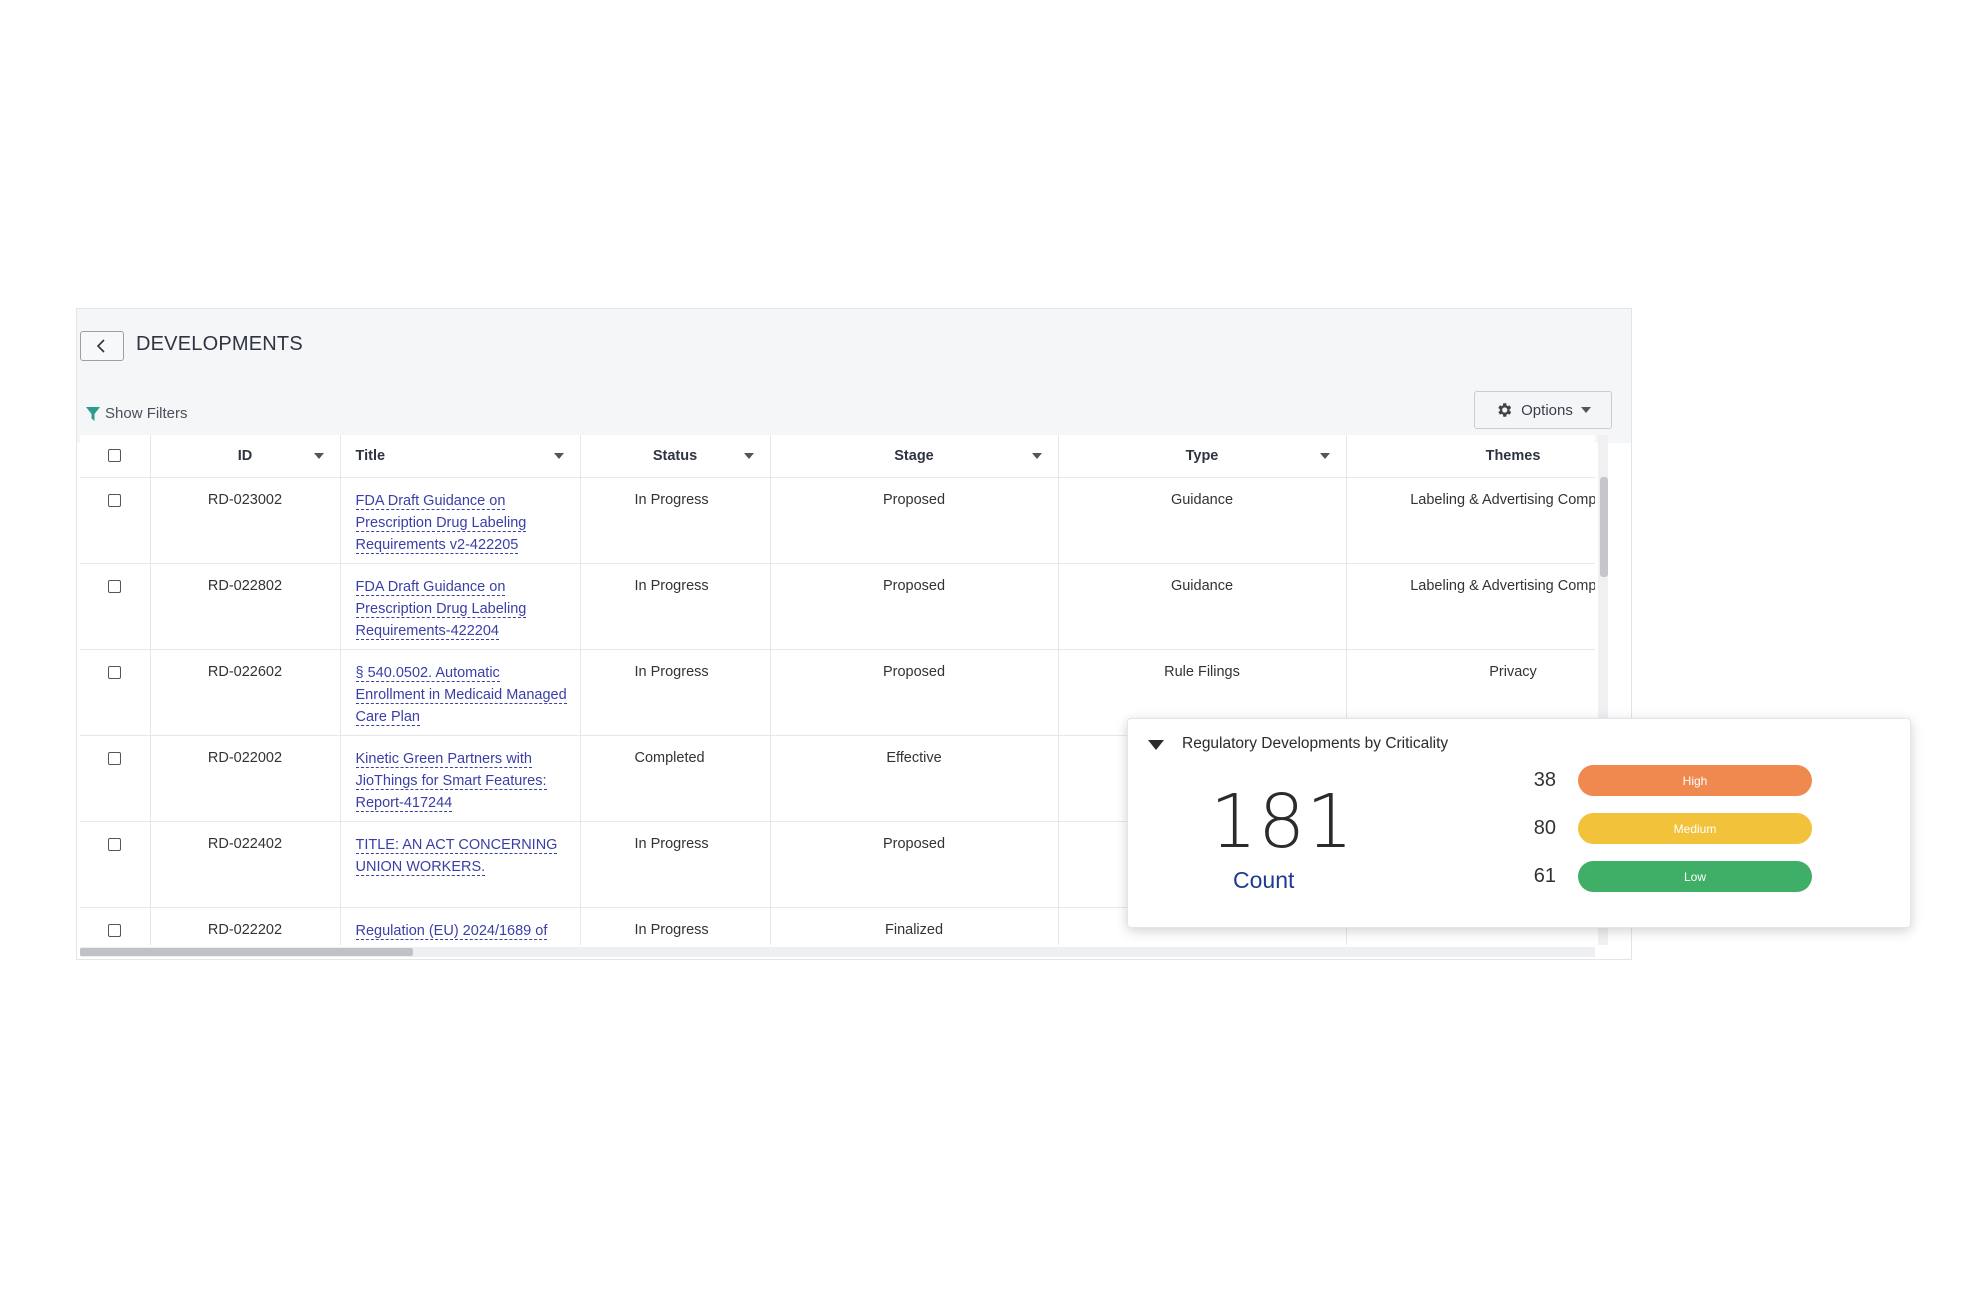 The image size is (1975, 1313). I want to click on id-cell: RD-022802, so click(245, 606).